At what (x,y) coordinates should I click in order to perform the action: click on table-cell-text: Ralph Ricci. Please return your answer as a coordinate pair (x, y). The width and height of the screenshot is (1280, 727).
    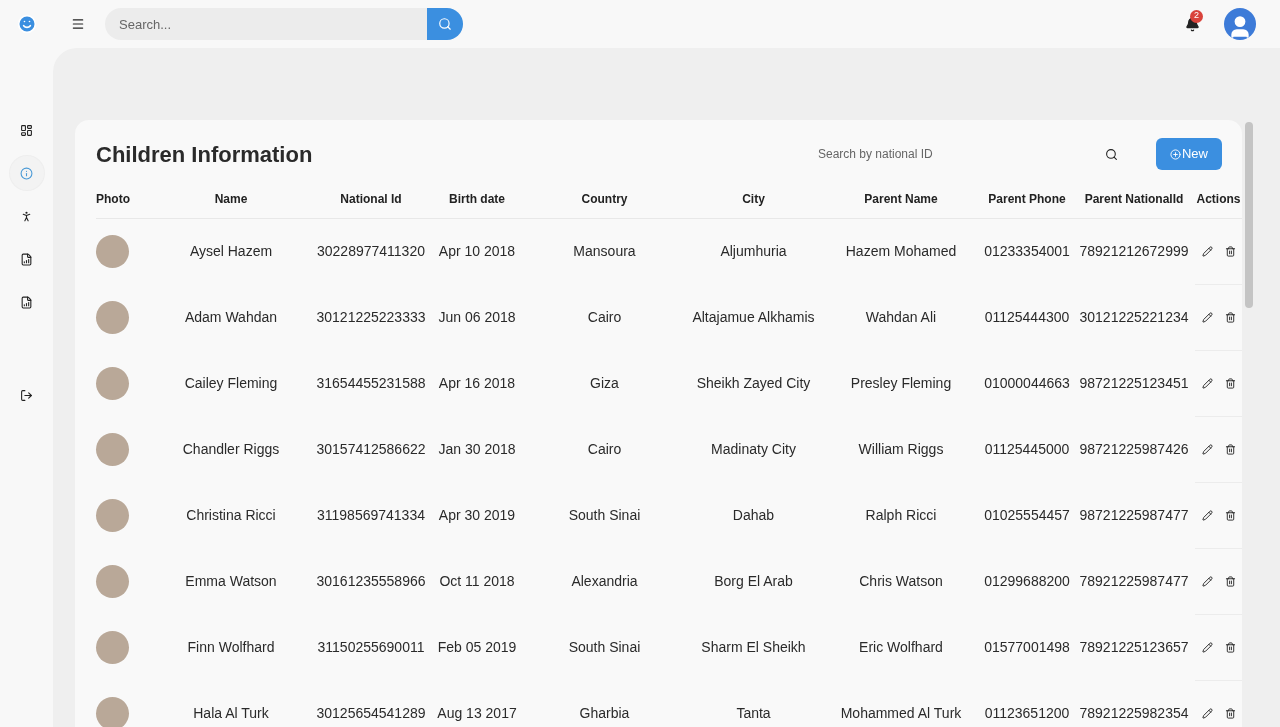
    Looking at the image, I should click on (901, 515).